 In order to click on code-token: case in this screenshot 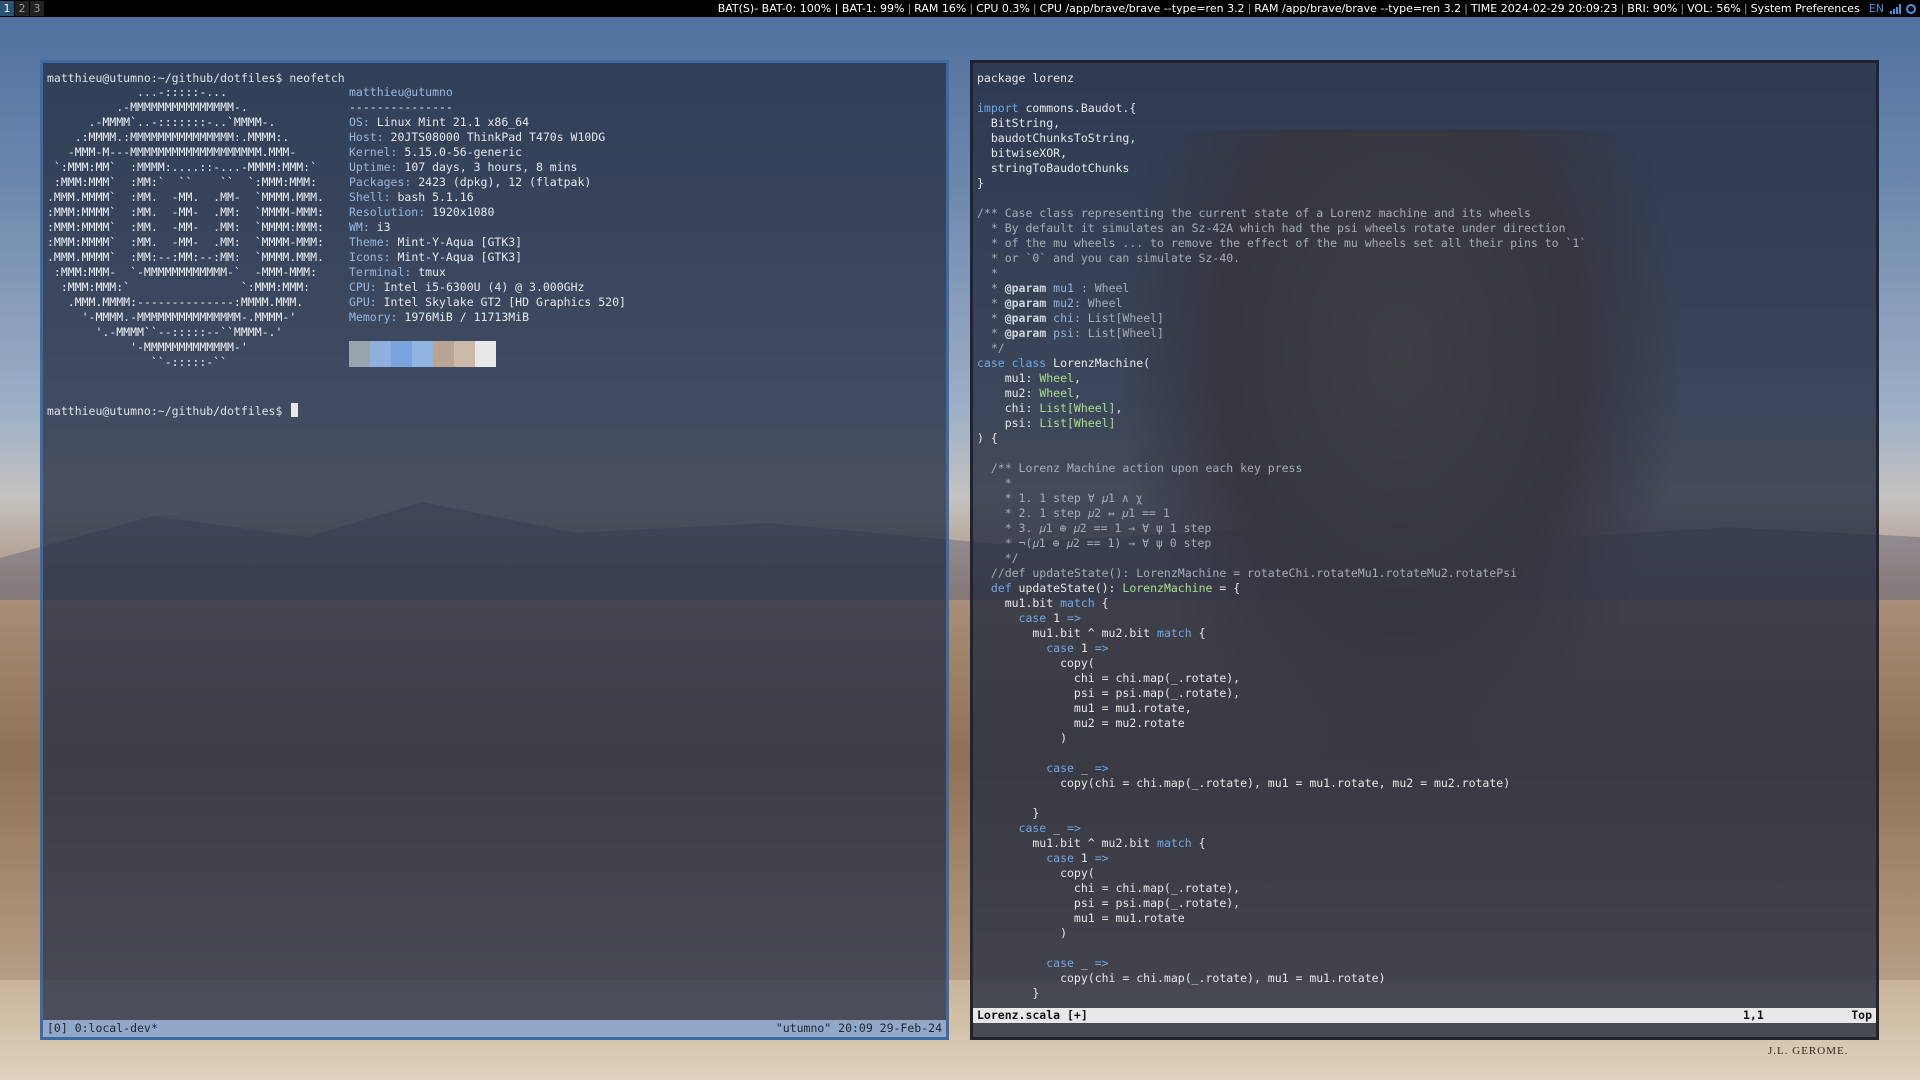, I will do `click(1025, 963)`.